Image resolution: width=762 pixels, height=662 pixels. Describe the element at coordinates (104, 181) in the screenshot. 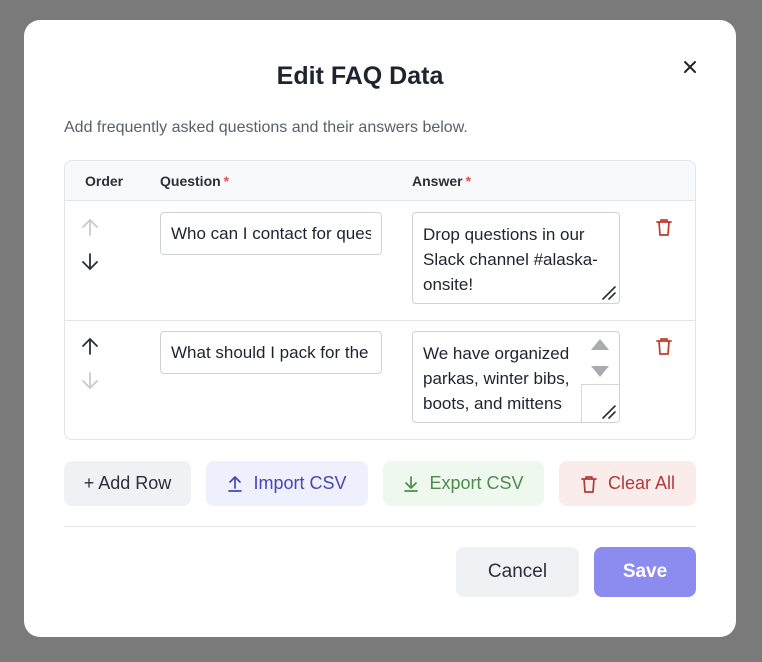

I see `header-order: Order` at that location.